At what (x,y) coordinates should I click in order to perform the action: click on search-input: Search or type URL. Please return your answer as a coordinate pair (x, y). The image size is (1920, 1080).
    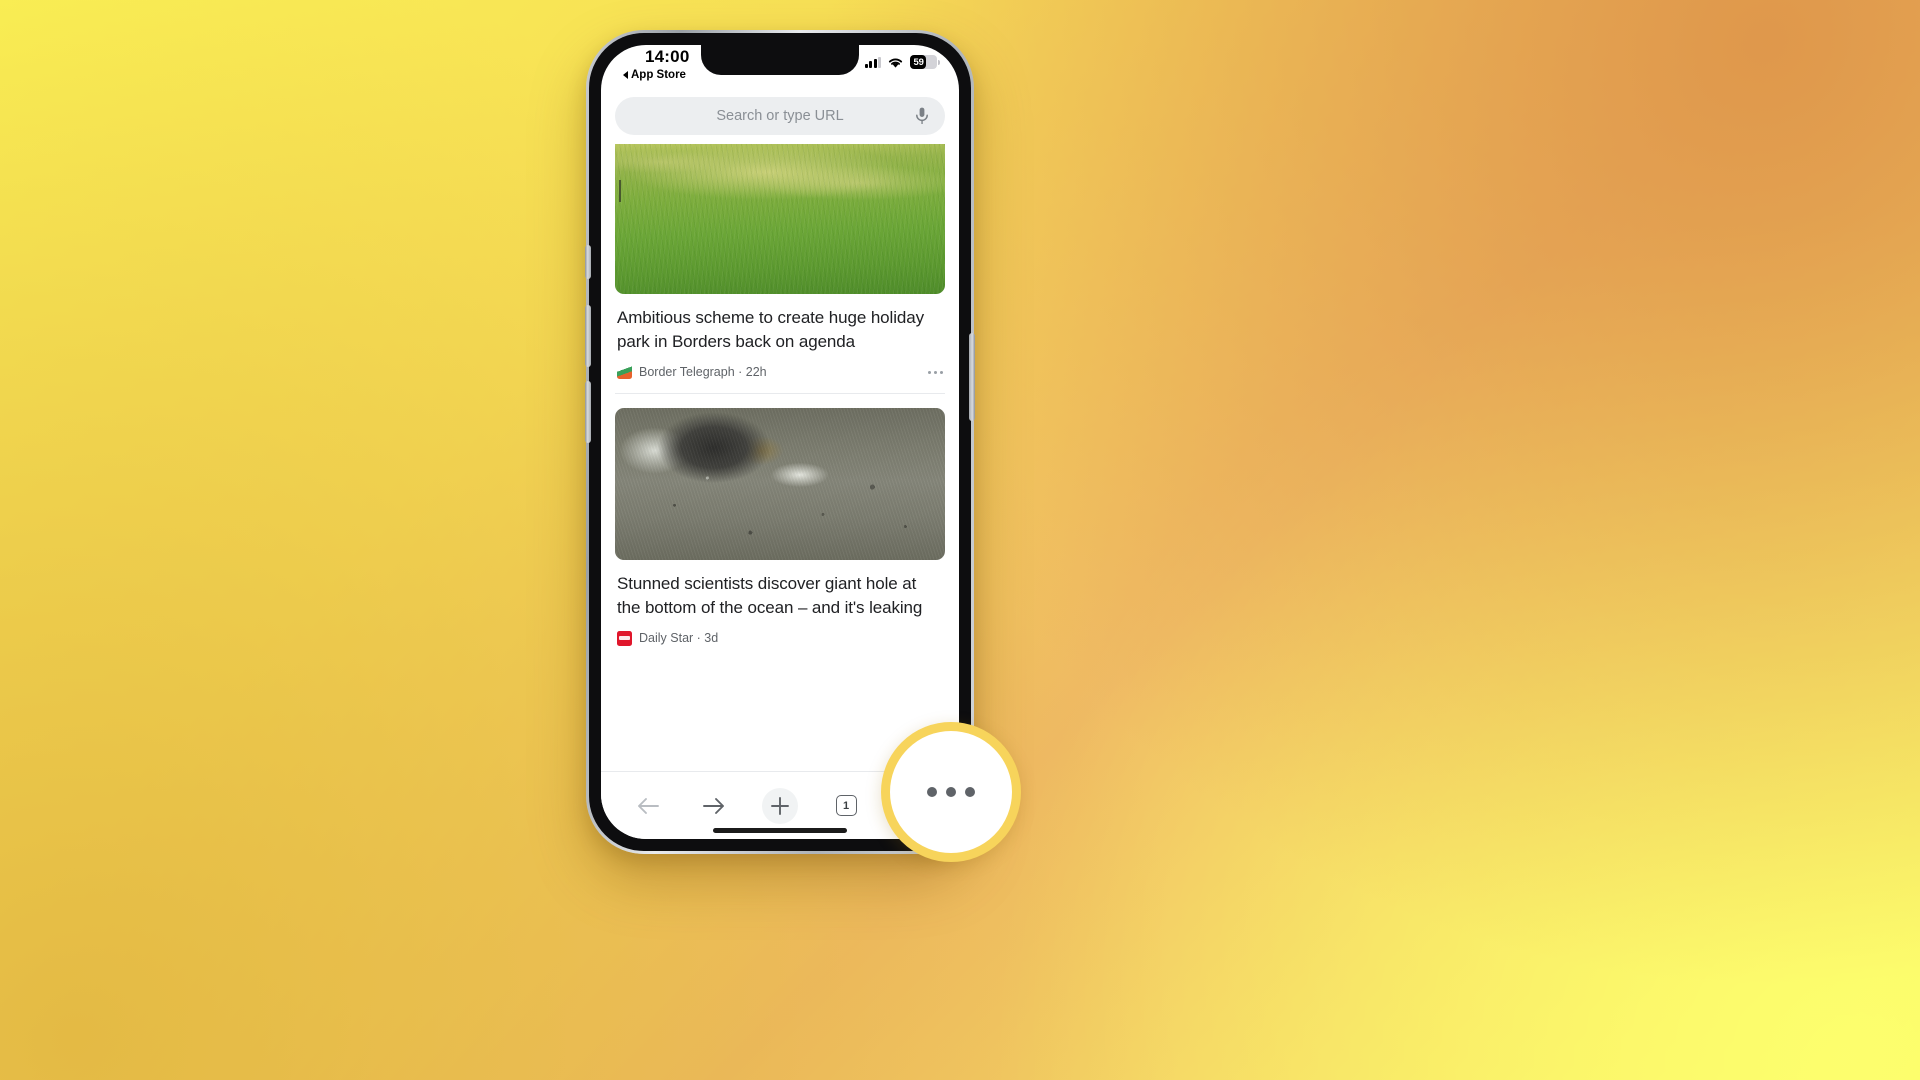
    Looking at the image, I should click on (780, 116).